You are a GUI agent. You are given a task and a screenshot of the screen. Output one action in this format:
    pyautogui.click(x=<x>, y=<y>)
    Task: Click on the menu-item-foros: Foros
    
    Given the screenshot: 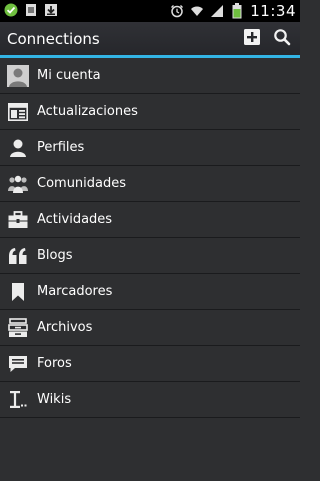 What is the action you would take?
    pyautogui.click(x=150, y=364)
    